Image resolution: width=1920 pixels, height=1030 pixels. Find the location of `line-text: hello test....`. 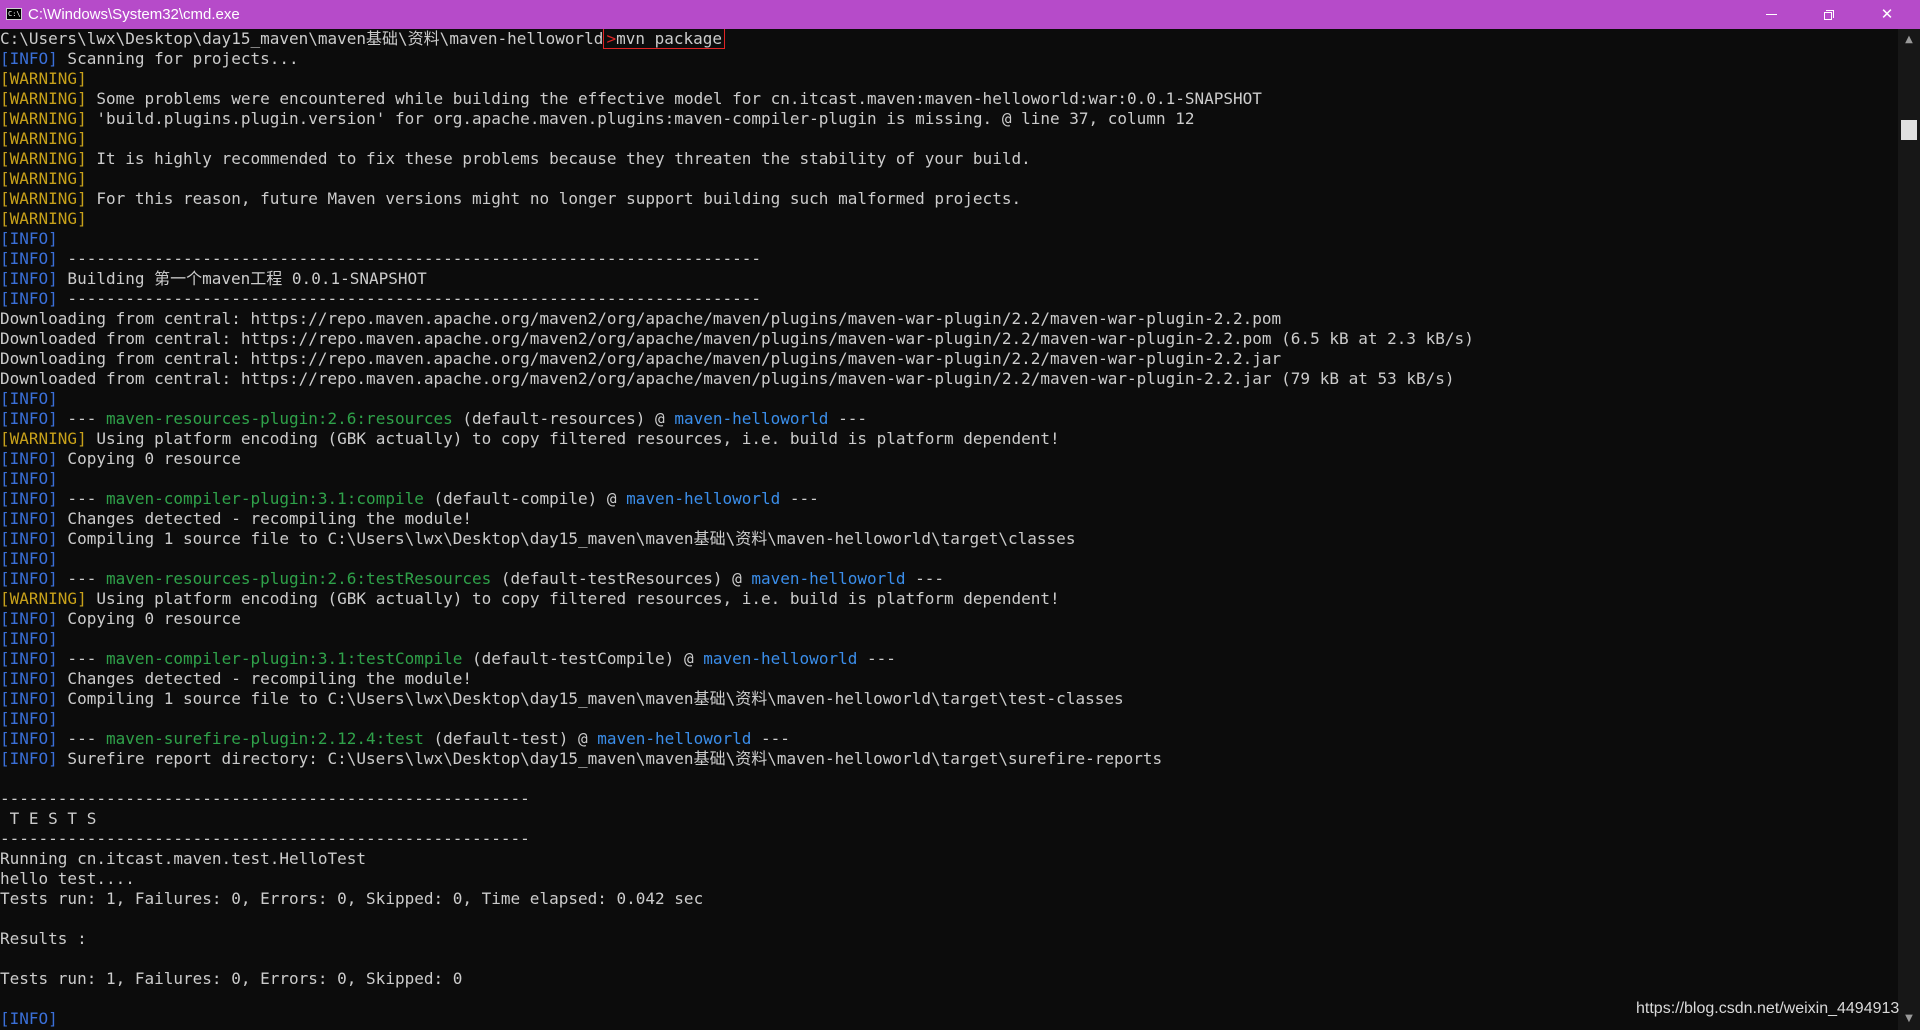

line-text: hello test.... is located at coordinates (67, 878).